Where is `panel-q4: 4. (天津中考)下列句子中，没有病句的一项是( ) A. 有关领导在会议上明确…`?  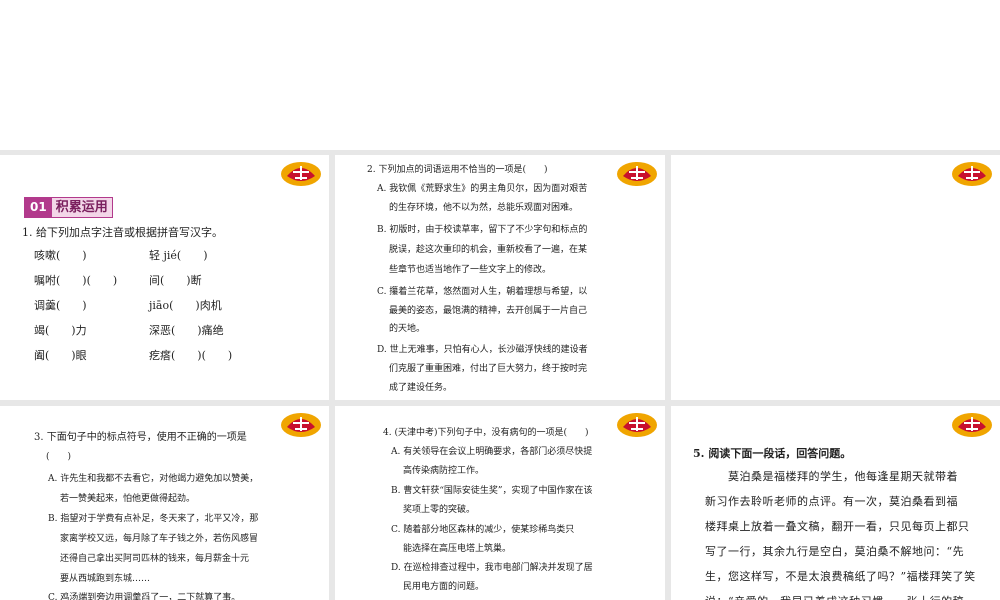
panel-q4: 4. (天津中考)下列句子中，没有病句的一项是( ) A. 有关领导在会议上明确… is located at coordinates (500, 503).